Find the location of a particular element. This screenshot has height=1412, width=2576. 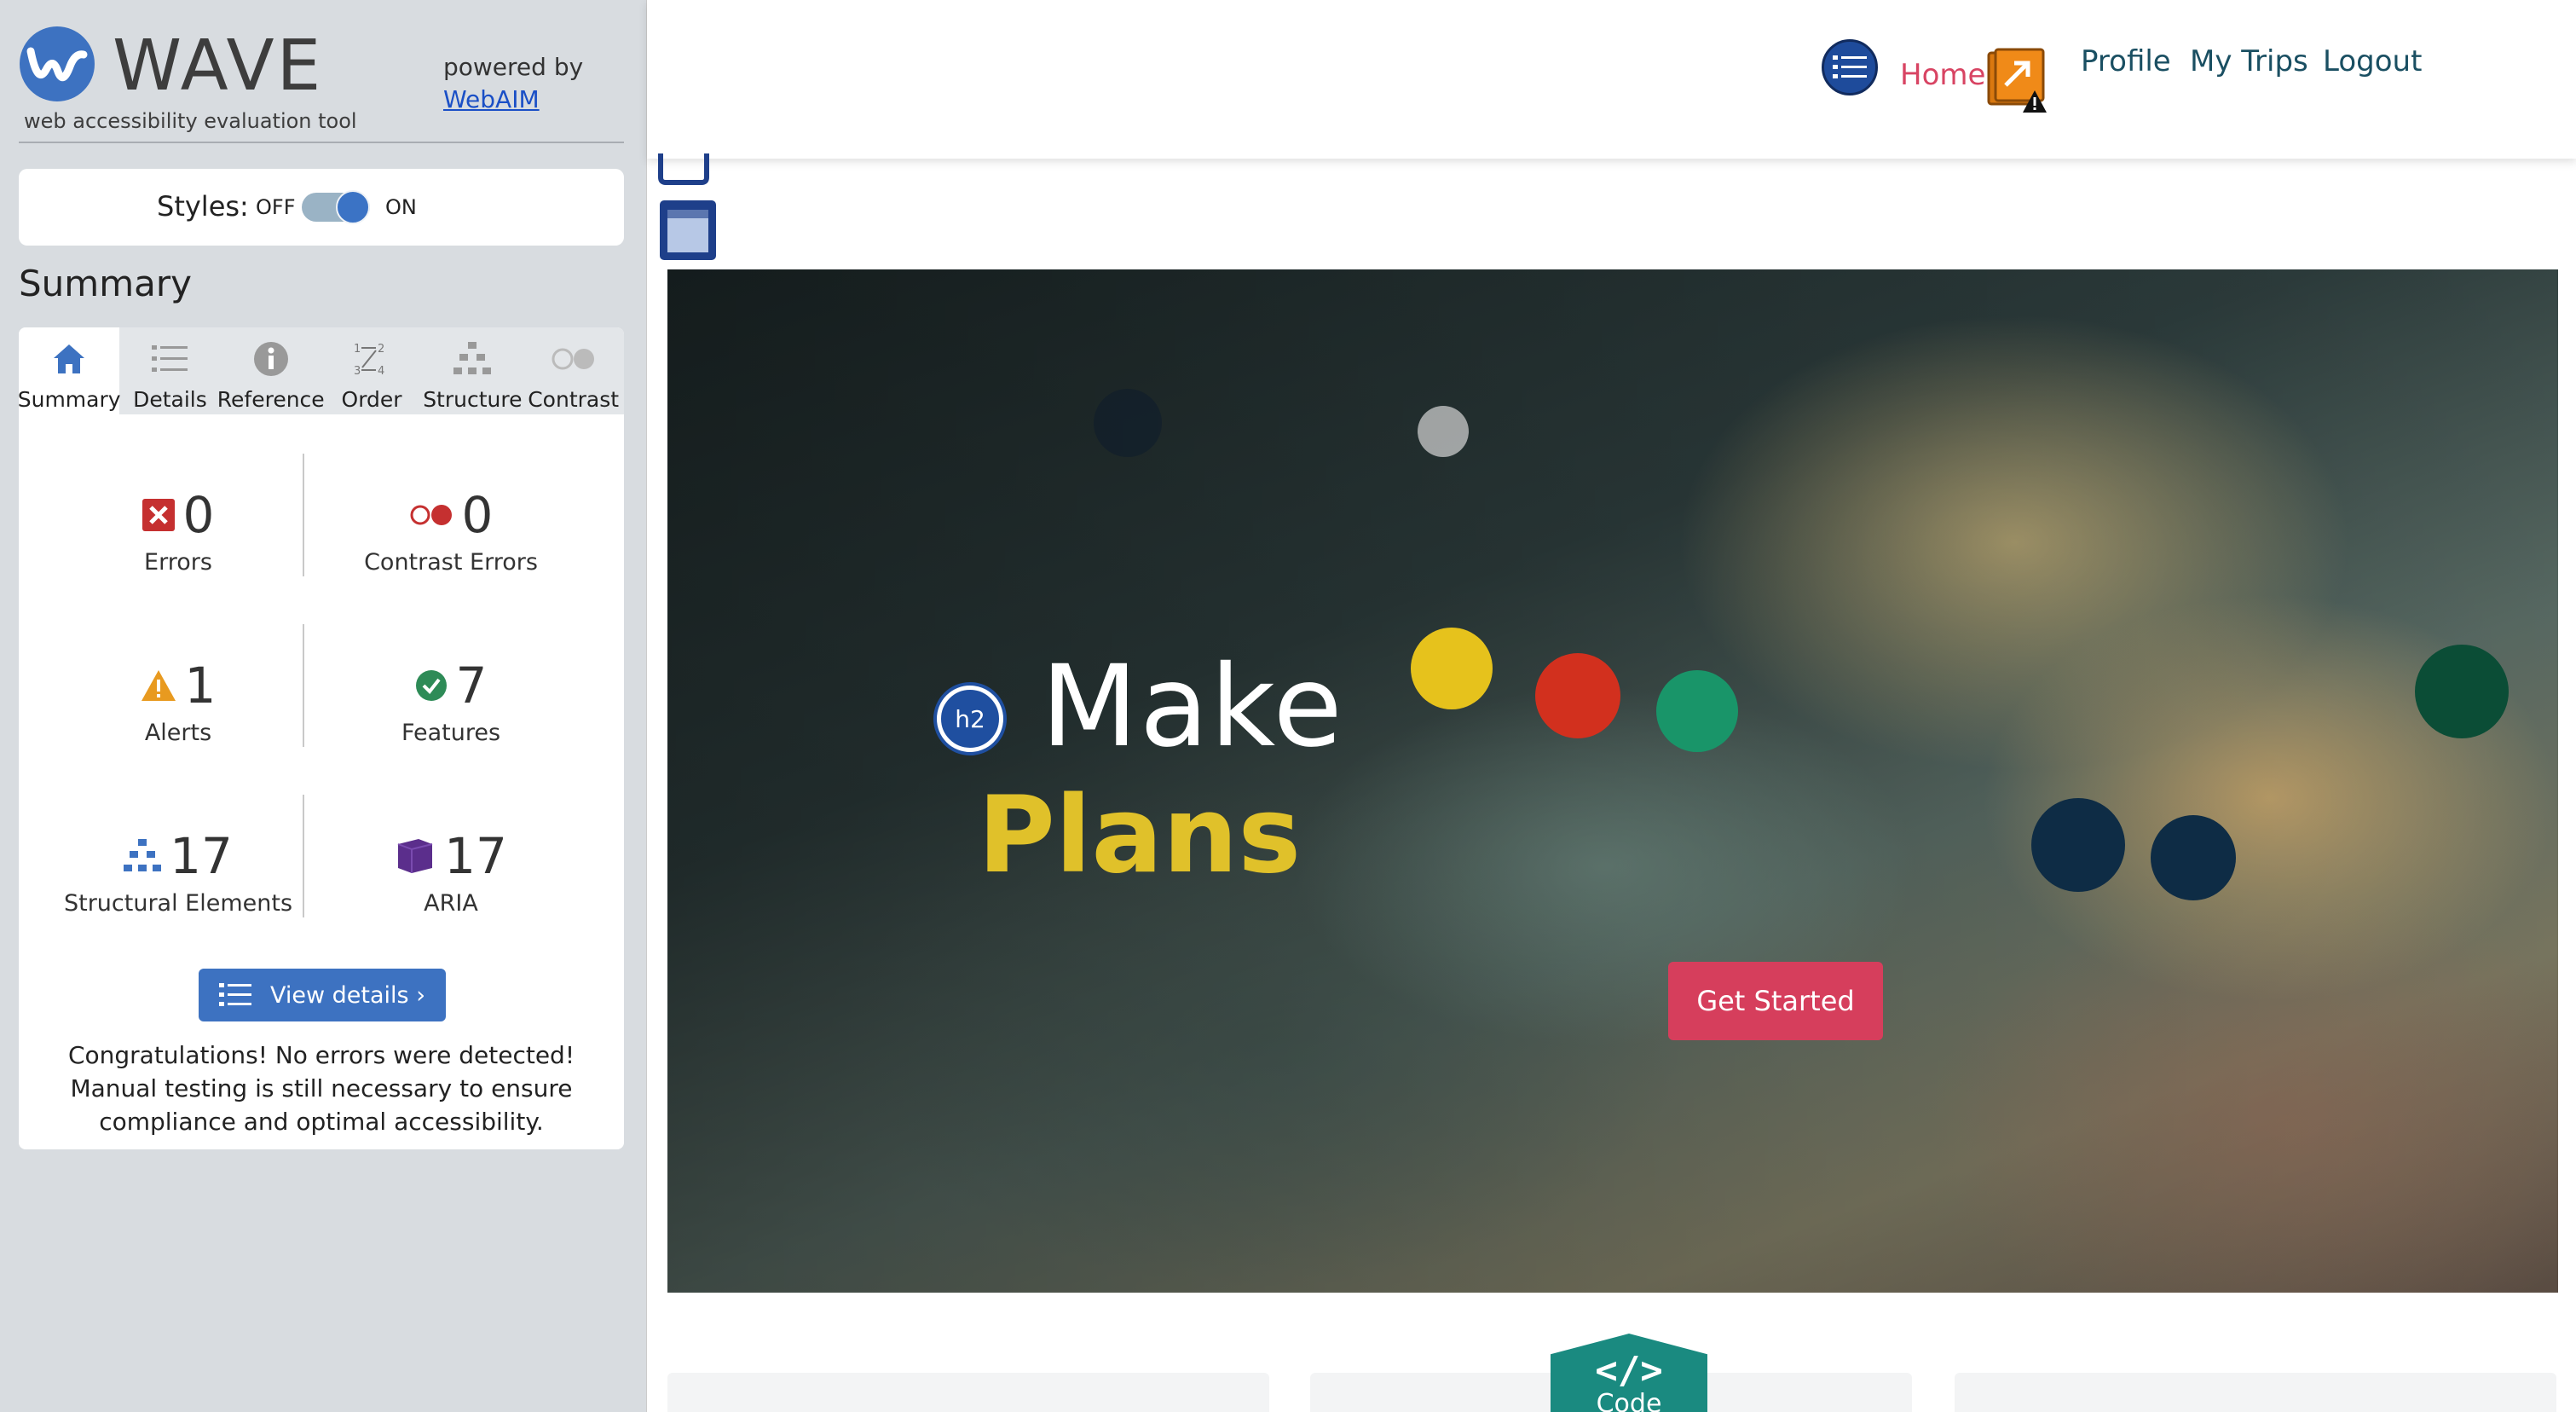

structural-count: 17 is located at coordinates (201, 856).